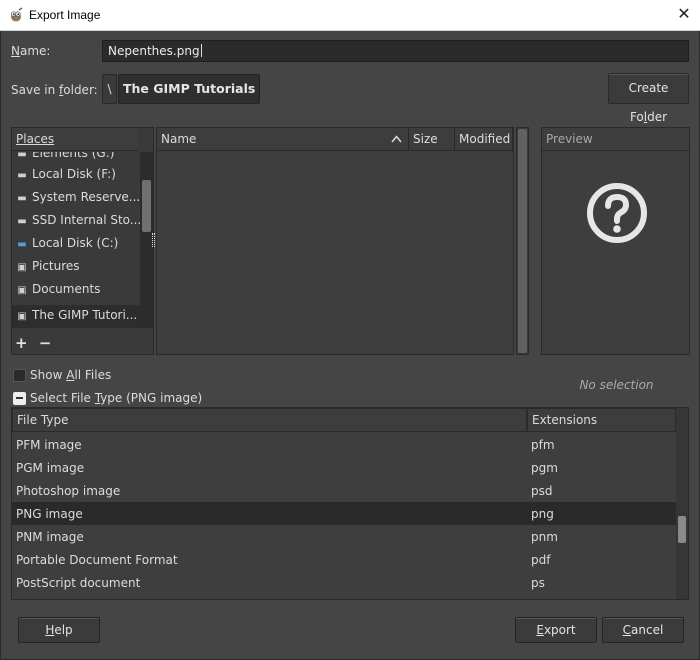 The image size is (700, 660). I want to click on file-type-scrollbar-thumb, so click(682, 529).